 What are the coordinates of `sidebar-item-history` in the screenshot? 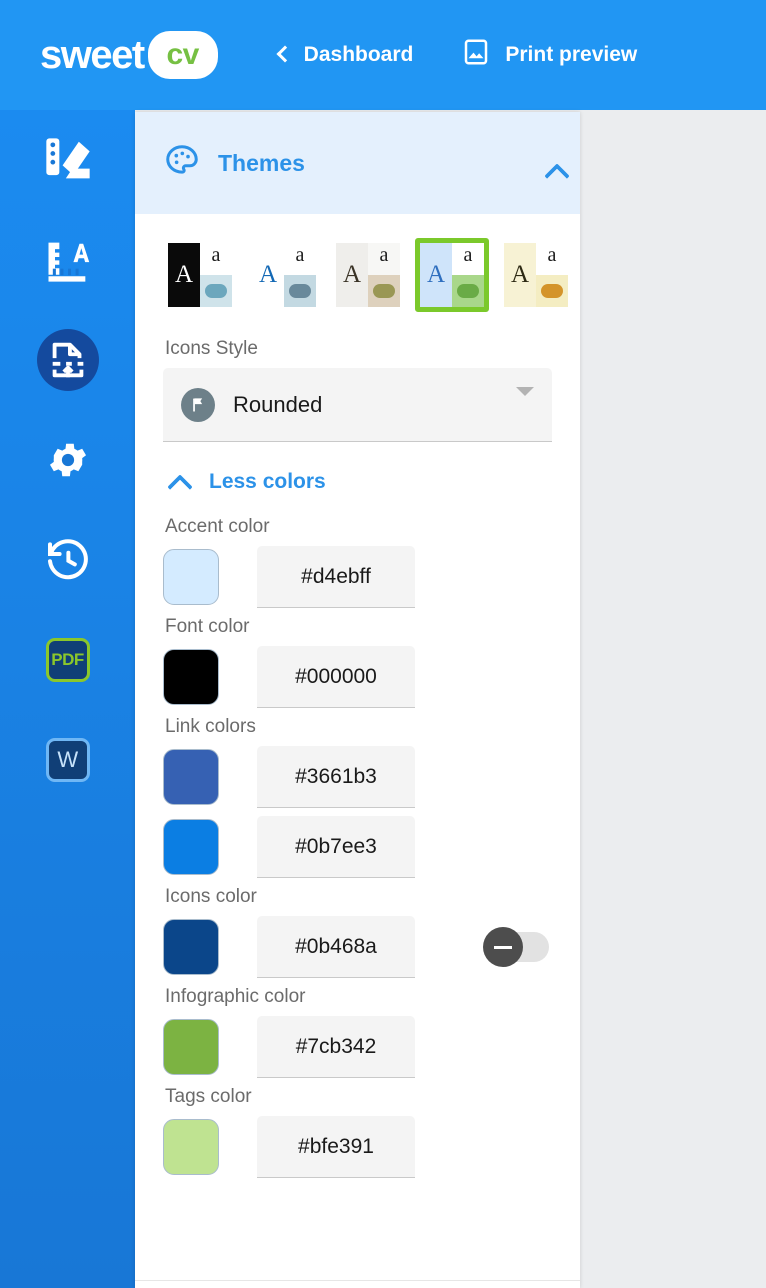 It's located at (67, 560).